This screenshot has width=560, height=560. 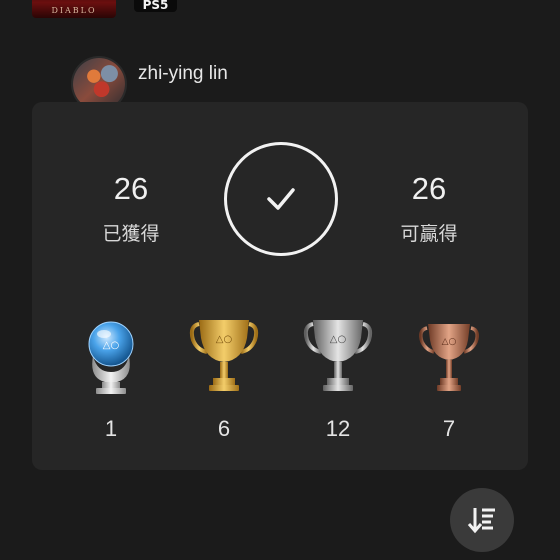 I want to click on total-count: 26, so click(x=429, y=188).